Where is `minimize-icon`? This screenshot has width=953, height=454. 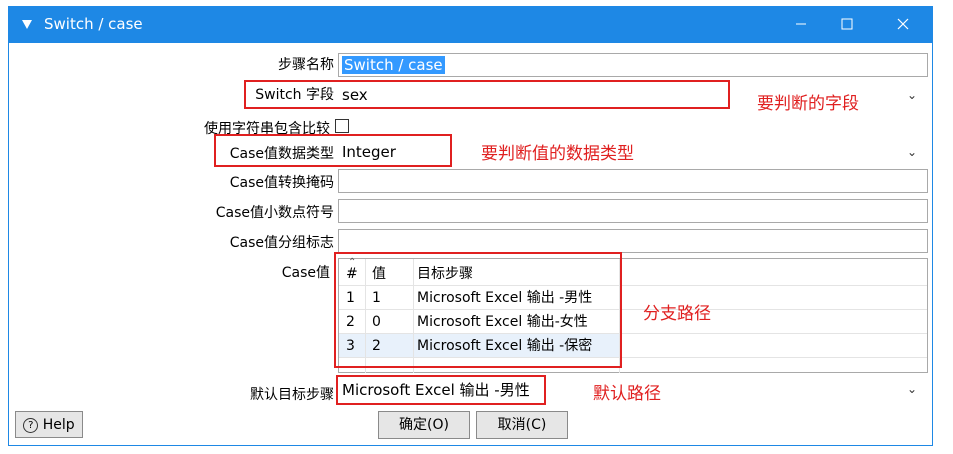 minimize-icon is located at coordinates (801, 24).